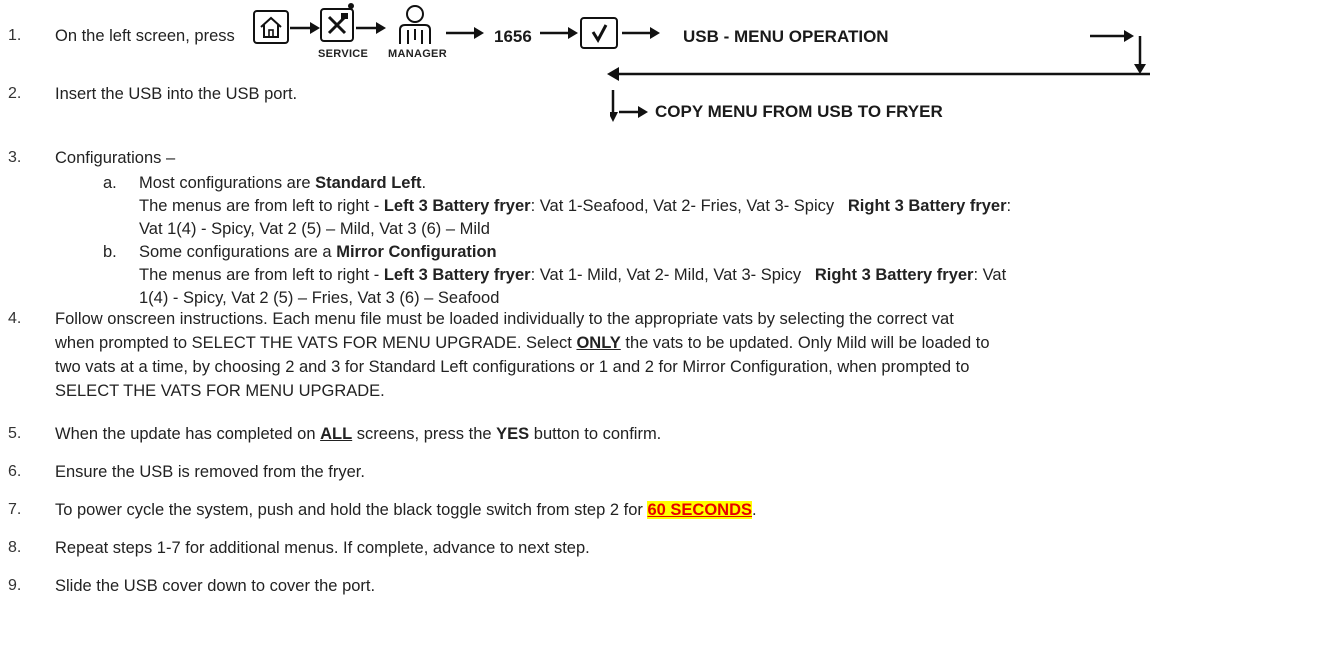 The width and height of the screenshot is (1328, 656). What do you see at coordinates (110, 252) in the screenshot?
I see `substep-letter: b.` at bounding box center [110, 252].